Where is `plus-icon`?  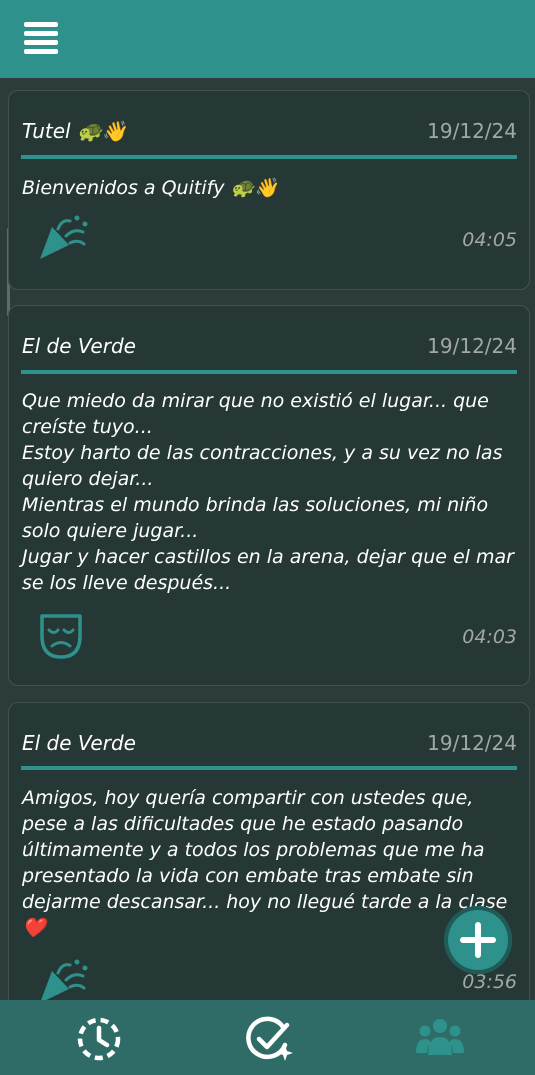
plus-icon is located at coordinates (478, 940).